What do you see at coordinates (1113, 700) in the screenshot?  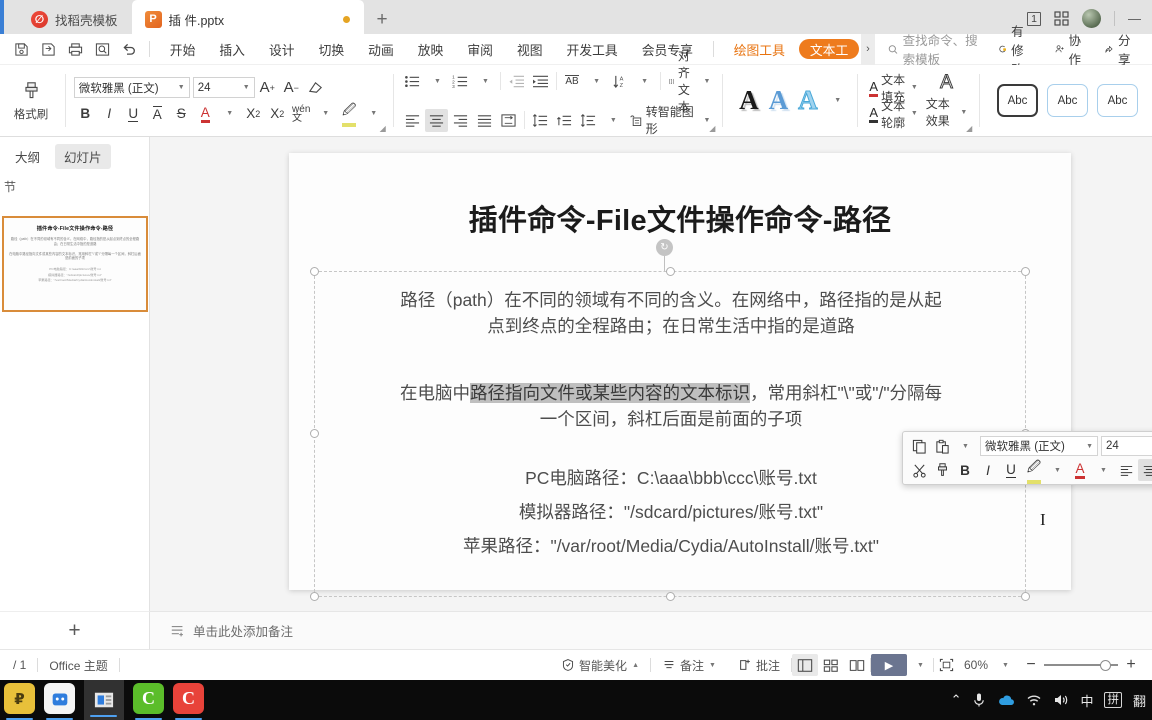 I see `ime-pinyin-label: 拼` at bounding box center [1113, 700].